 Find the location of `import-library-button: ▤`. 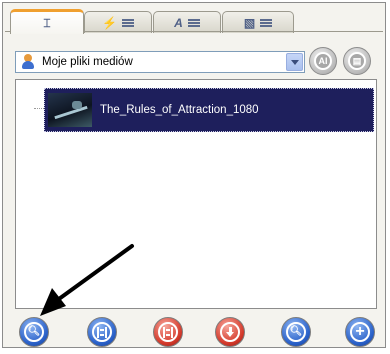

import-library-button: ▤ is located at coordinates (357, 61).